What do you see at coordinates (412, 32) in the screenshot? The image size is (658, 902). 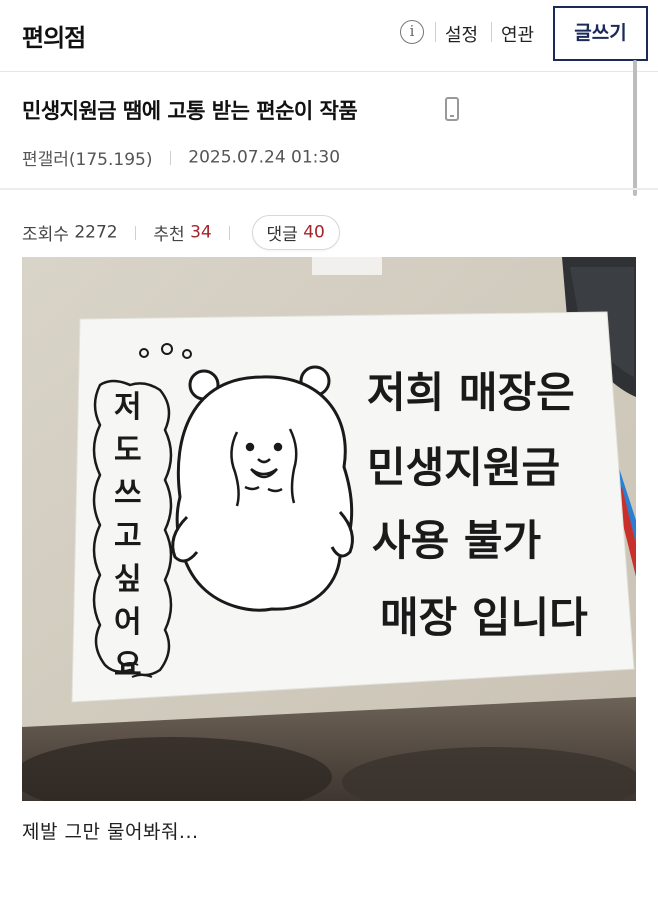 I see `info-icon: i` at bounding box center [412, 32].